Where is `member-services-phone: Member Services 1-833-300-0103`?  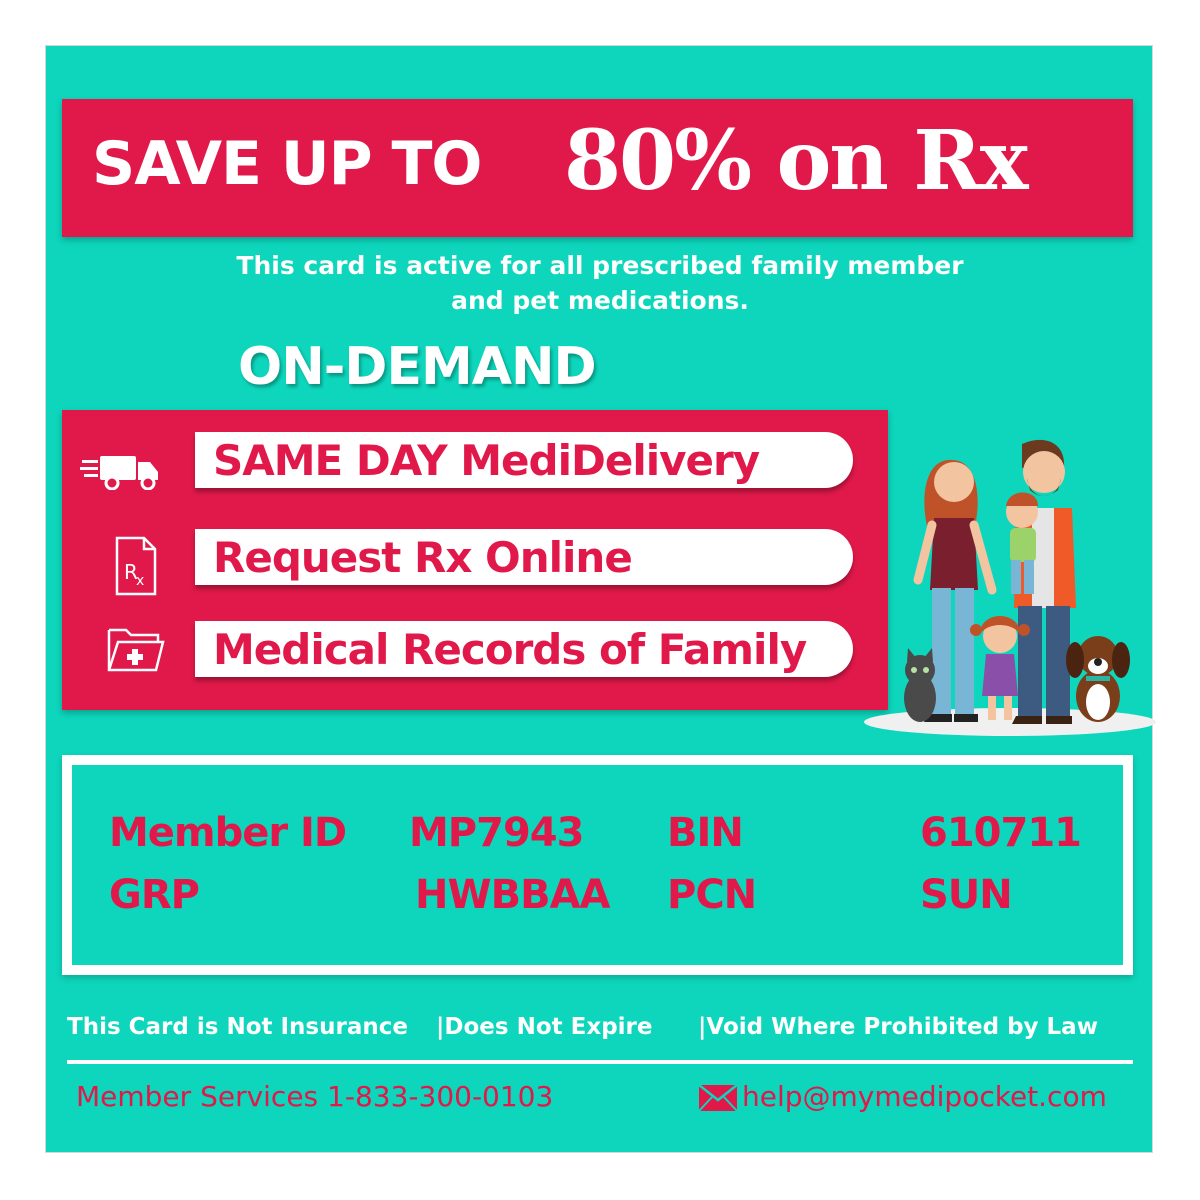 member-services-phone: Member Services 1-833-300-0103 is located at coordinates (315, 1096).